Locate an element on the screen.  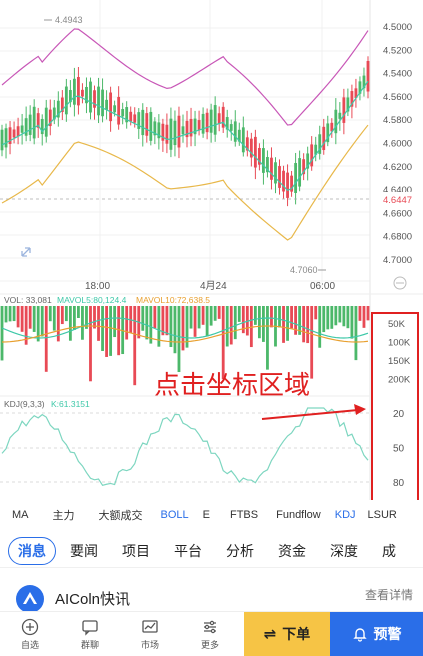
bottom-nav: 自选 群聊 市场 更多 ⇌ 下单 预警 is located at coordinates (211, 633).